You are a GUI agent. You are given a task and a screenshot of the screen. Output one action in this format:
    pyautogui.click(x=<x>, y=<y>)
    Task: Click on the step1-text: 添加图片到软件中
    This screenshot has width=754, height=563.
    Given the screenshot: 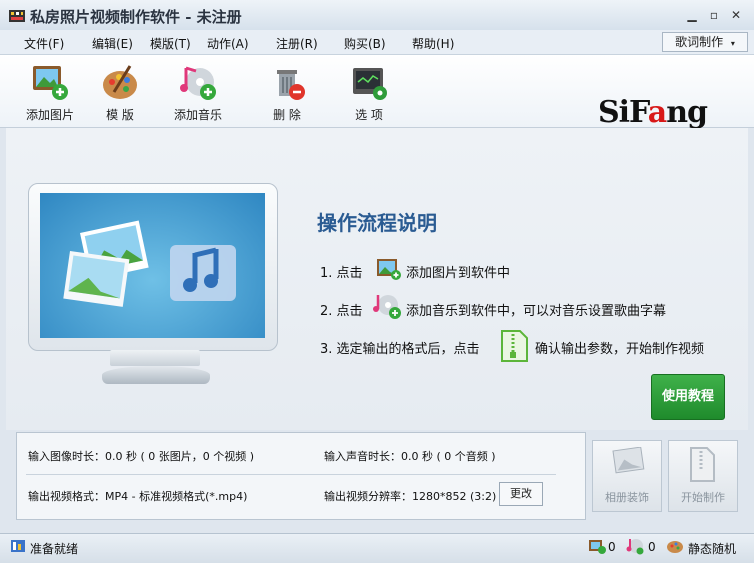 What is the action you would take?
    pyautogui.click(x=458, y=273)
    